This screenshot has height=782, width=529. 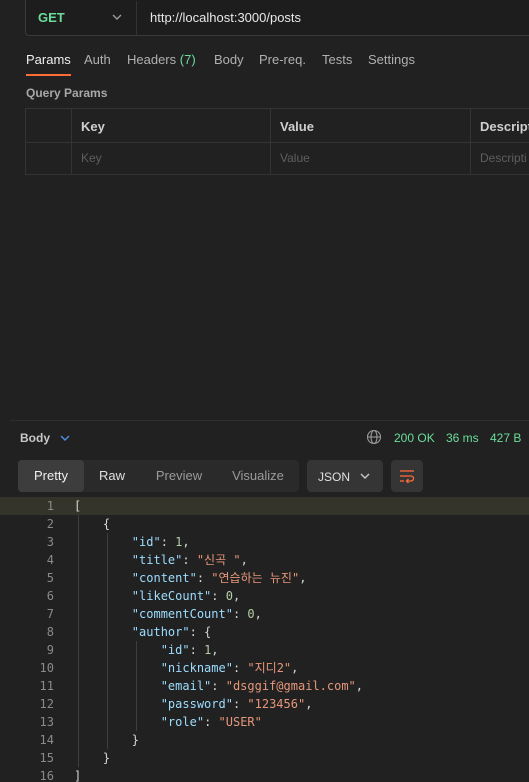 I want to click on view-mode-tabs: Pretty Raw Preview Visualize, so click(x=158, y=476).